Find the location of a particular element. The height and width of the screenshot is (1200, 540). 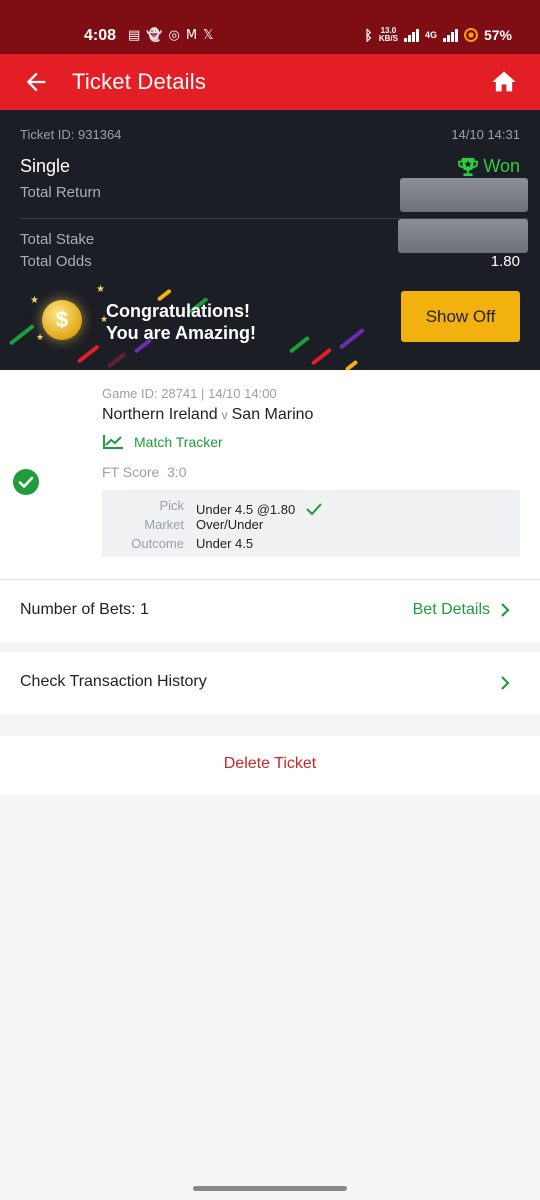

gmail-icon: M is located at coordinates (191, 35).